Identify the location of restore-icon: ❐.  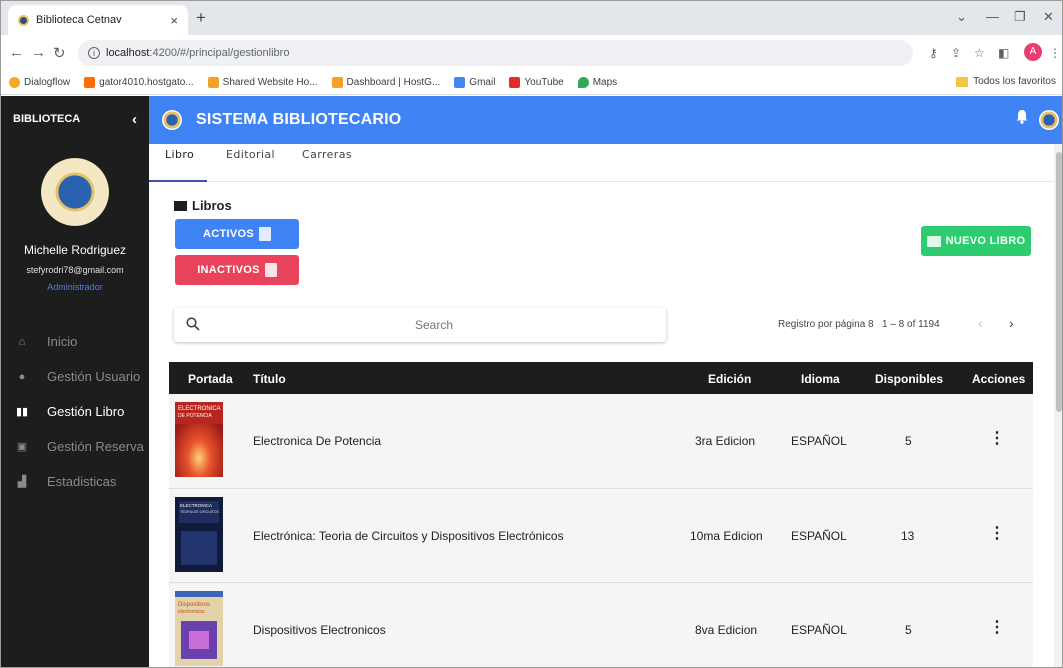
(1020, 17).